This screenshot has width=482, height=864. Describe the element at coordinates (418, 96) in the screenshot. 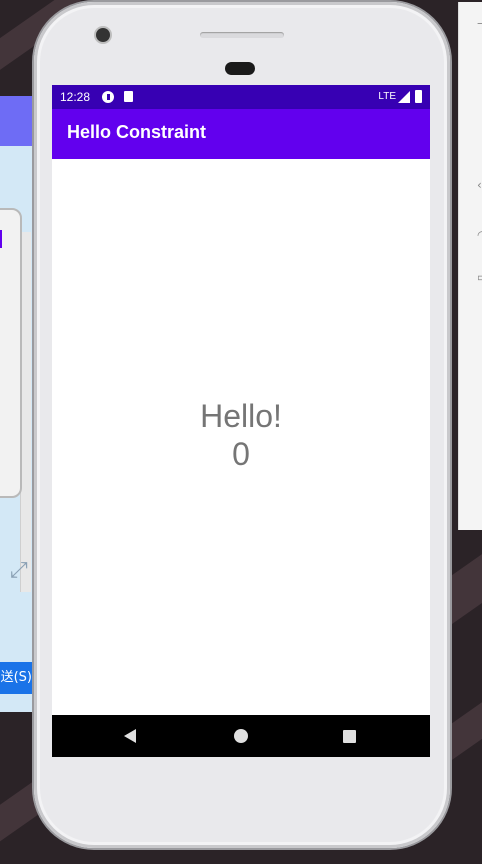

I see `battery-icon` at that location.